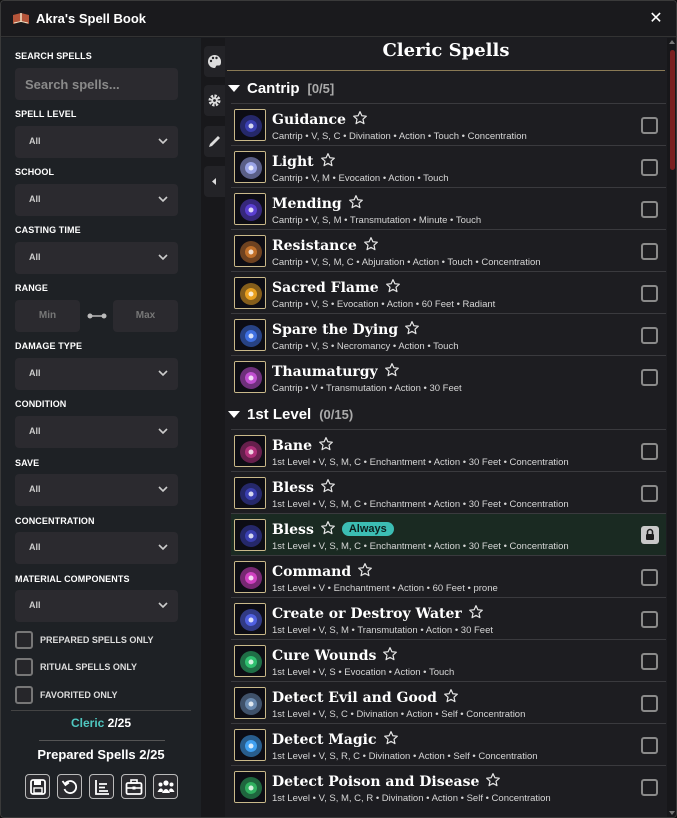 Image resolution: width=677 pixels, height=818 pixels. What do you see at coordinates (76, 667) in the screenshot?
I see `ritual-only-checkbox: RITUAL SPELLS ONLY` at bounding box center [76, 667].